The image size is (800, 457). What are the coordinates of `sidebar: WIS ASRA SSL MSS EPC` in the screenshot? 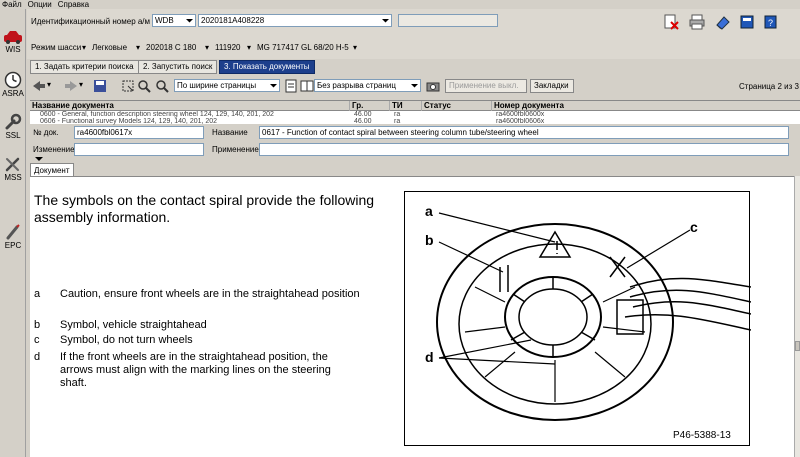 It's located at (13, 233).